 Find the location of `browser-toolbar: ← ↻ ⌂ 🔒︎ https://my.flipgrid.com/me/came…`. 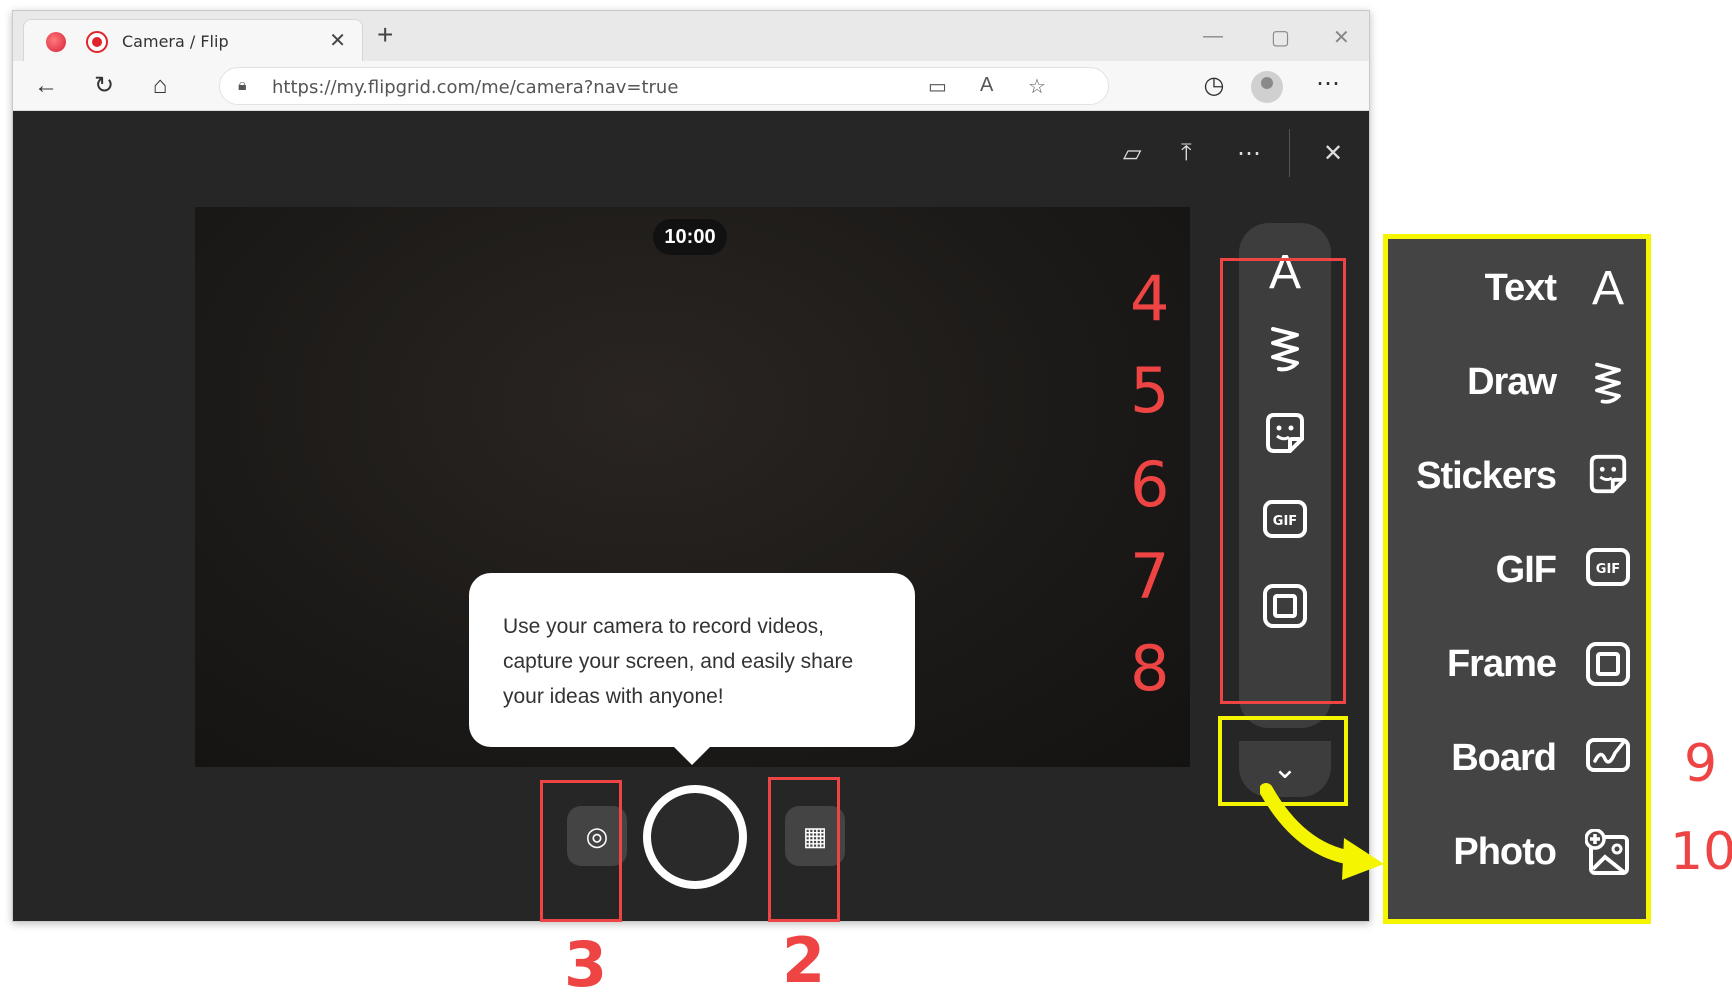

browser-toolbar: ← ↻ ⌂ 🔒︎ https://my.flipgrid.com/me/came… is located at coordinates (691, 86).